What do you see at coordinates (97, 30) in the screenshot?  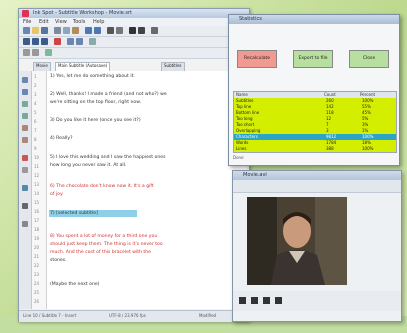 I see `redo-icon` at bounding box center [97, 30].